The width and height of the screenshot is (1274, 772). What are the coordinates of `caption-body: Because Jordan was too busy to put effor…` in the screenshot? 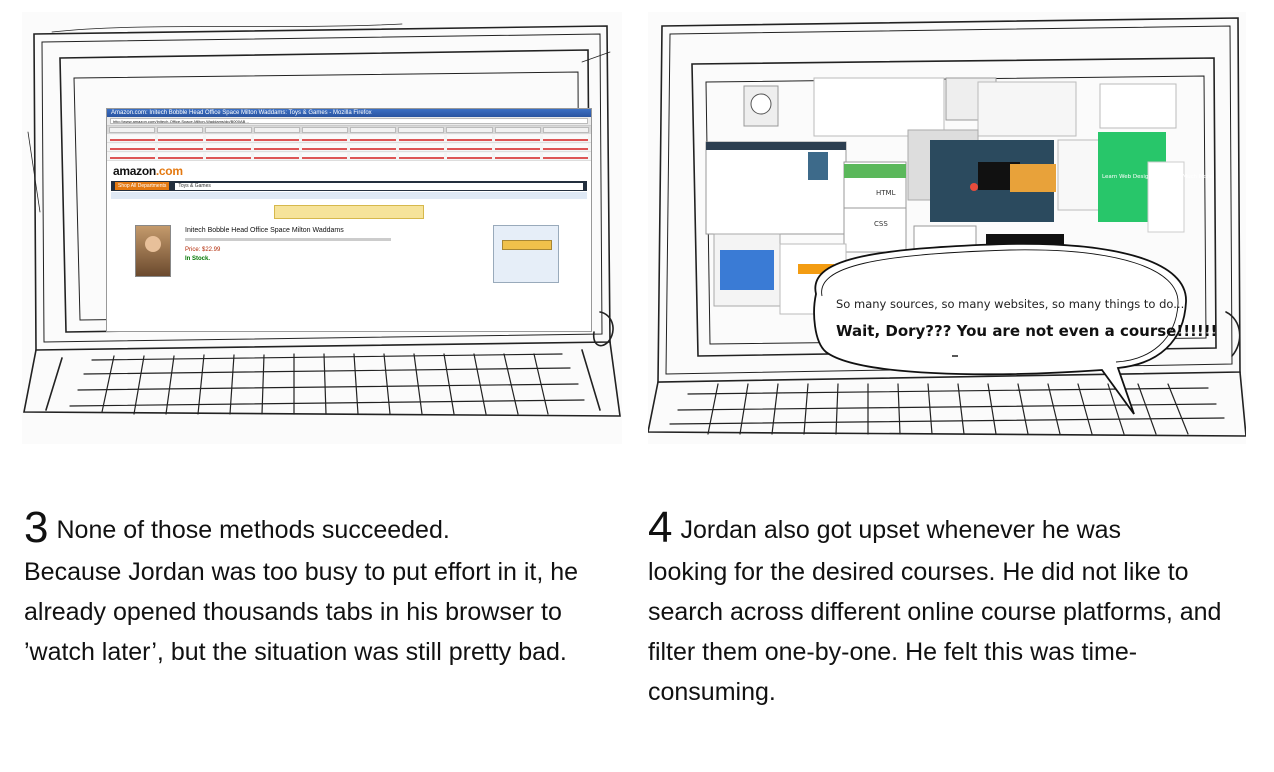 It's located at (301, 612).